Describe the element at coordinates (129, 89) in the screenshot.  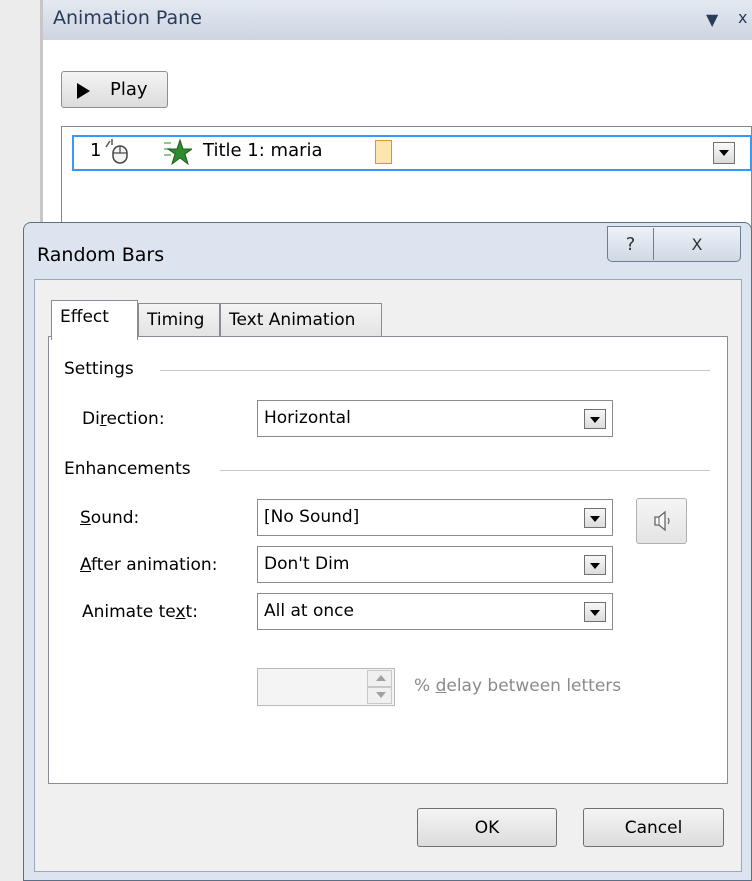
I see `play-label: Play` at that location.